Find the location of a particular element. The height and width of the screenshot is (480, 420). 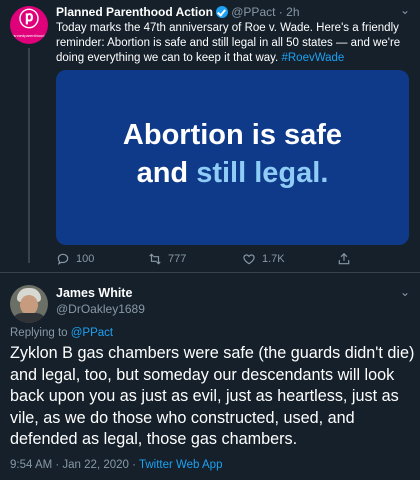

image-headline-line2: and still legal. is located at coordinates (232, 173).